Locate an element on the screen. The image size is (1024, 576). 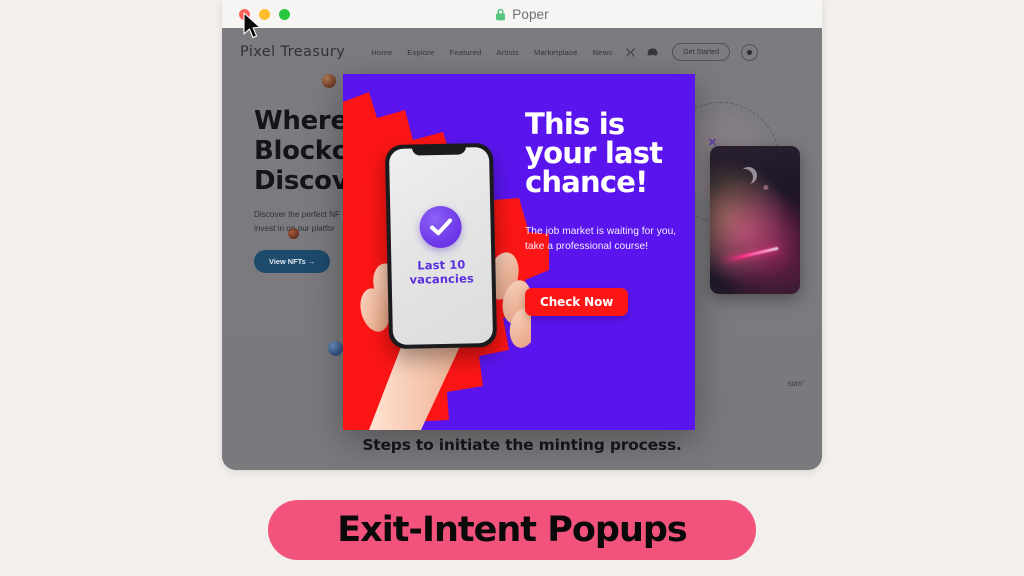
decor-sphere-bottom is located at coordinates (335, 348).